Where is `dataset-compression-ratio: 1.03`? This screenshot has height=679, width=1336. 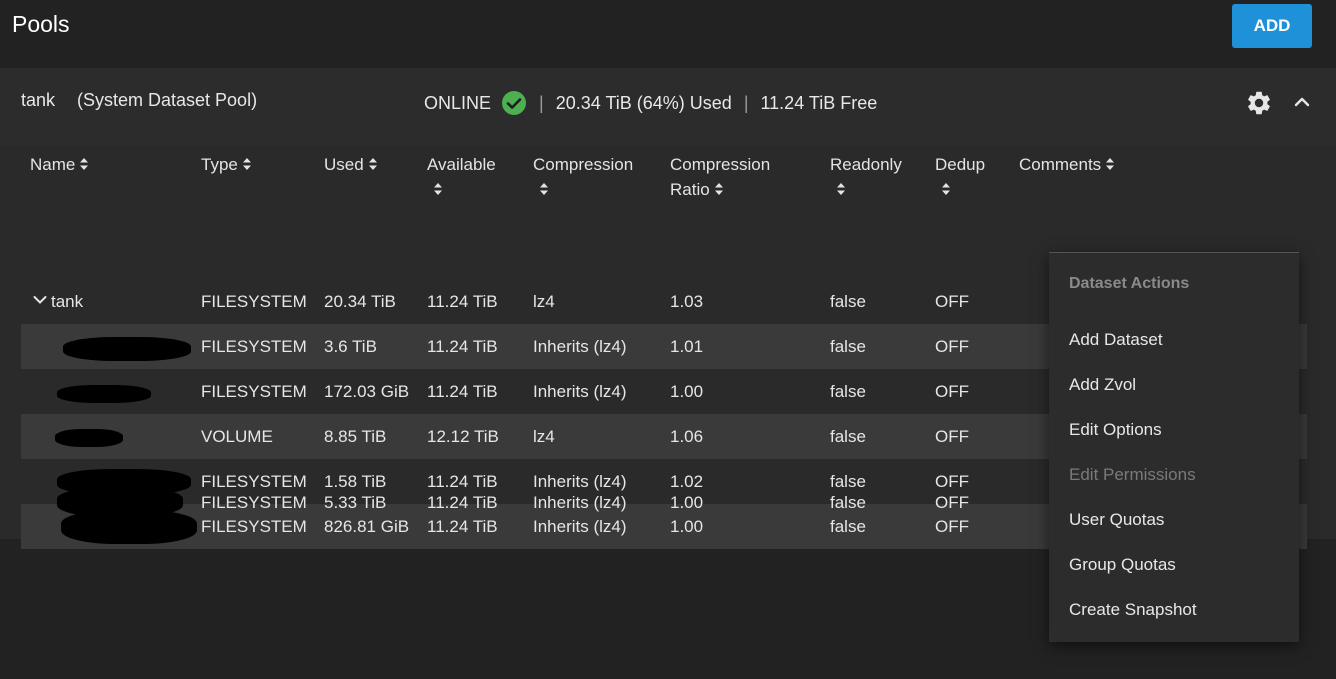 dataset-compression-ratio: 1.03 is located at coordinates (687, 301).